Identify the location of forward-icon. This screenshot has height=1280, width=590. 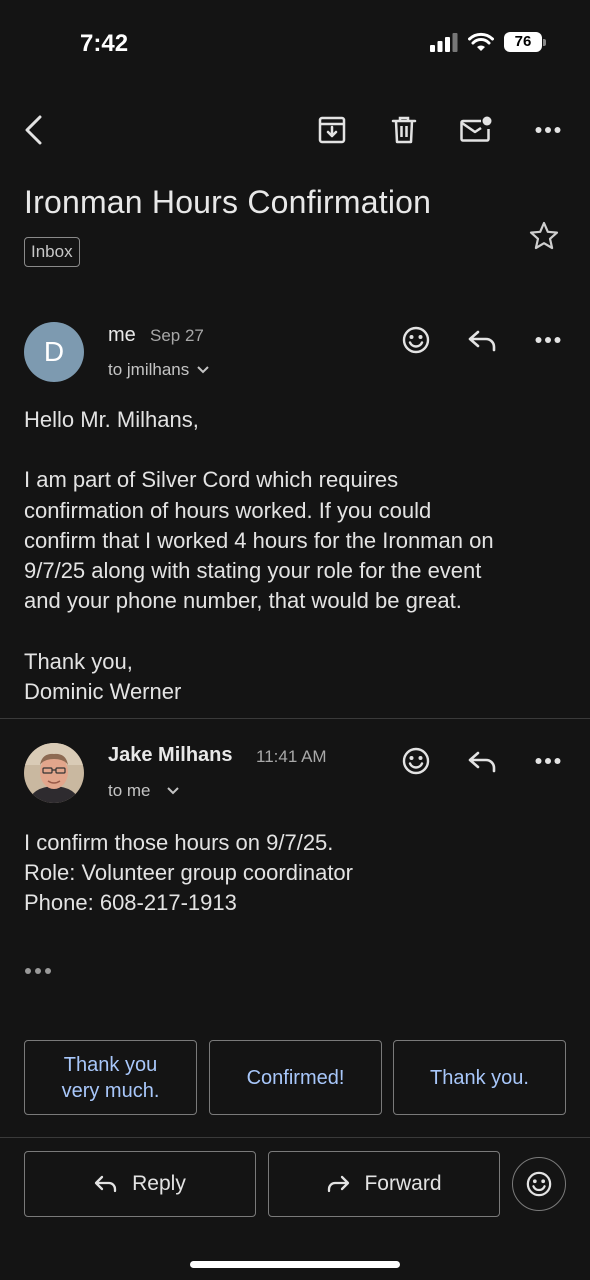
(339, 1184).